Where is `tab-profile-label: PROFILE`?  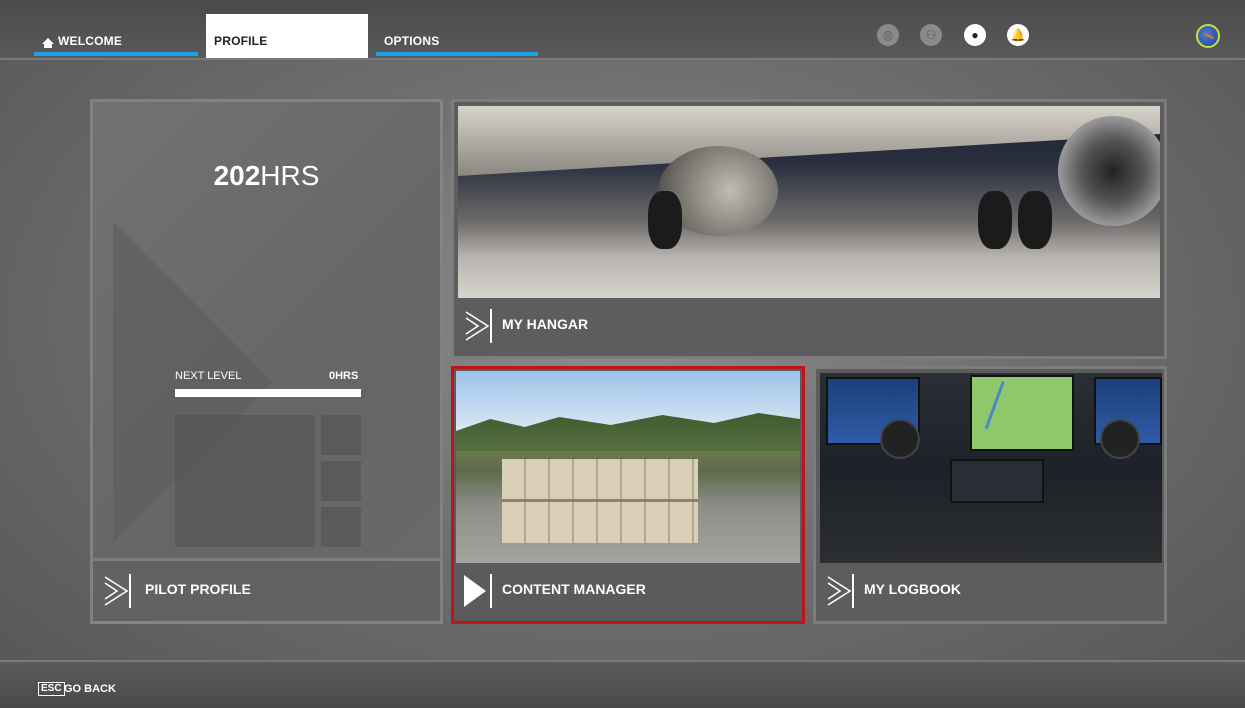 tab-profile-label: PROFILE is located at coordinates (241, 41).